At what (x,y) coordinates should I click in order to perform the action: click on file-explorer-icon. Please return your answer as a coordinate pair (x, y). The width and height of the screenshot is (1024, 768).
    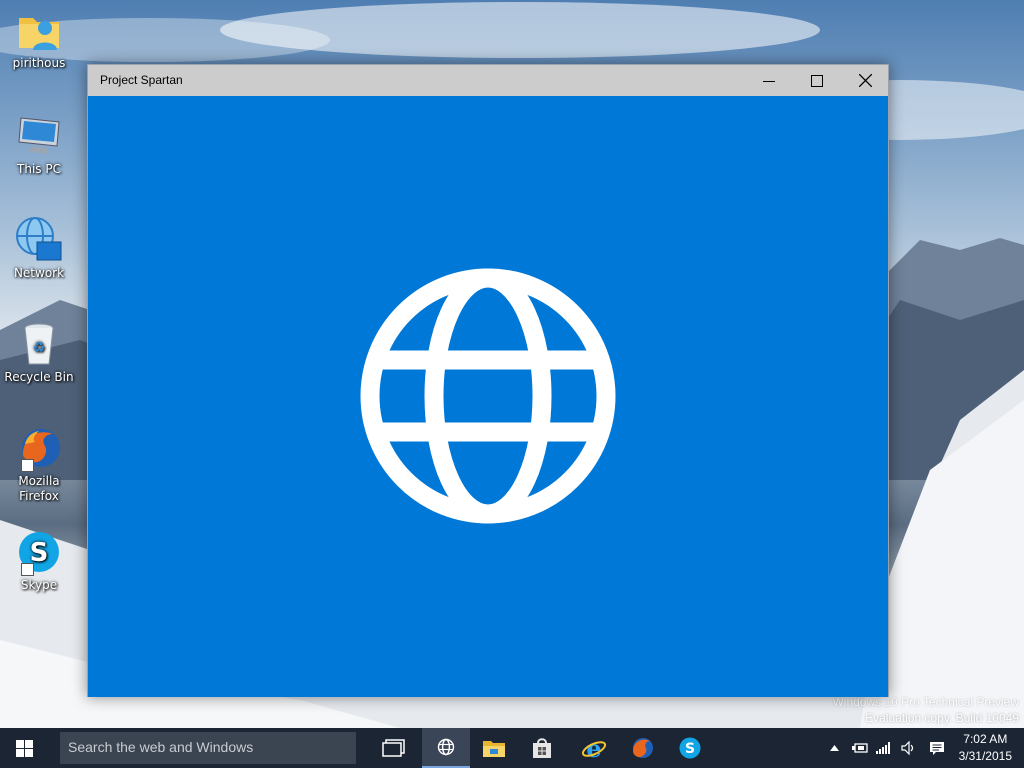
    Looking at the image, I should click on (494, 749).